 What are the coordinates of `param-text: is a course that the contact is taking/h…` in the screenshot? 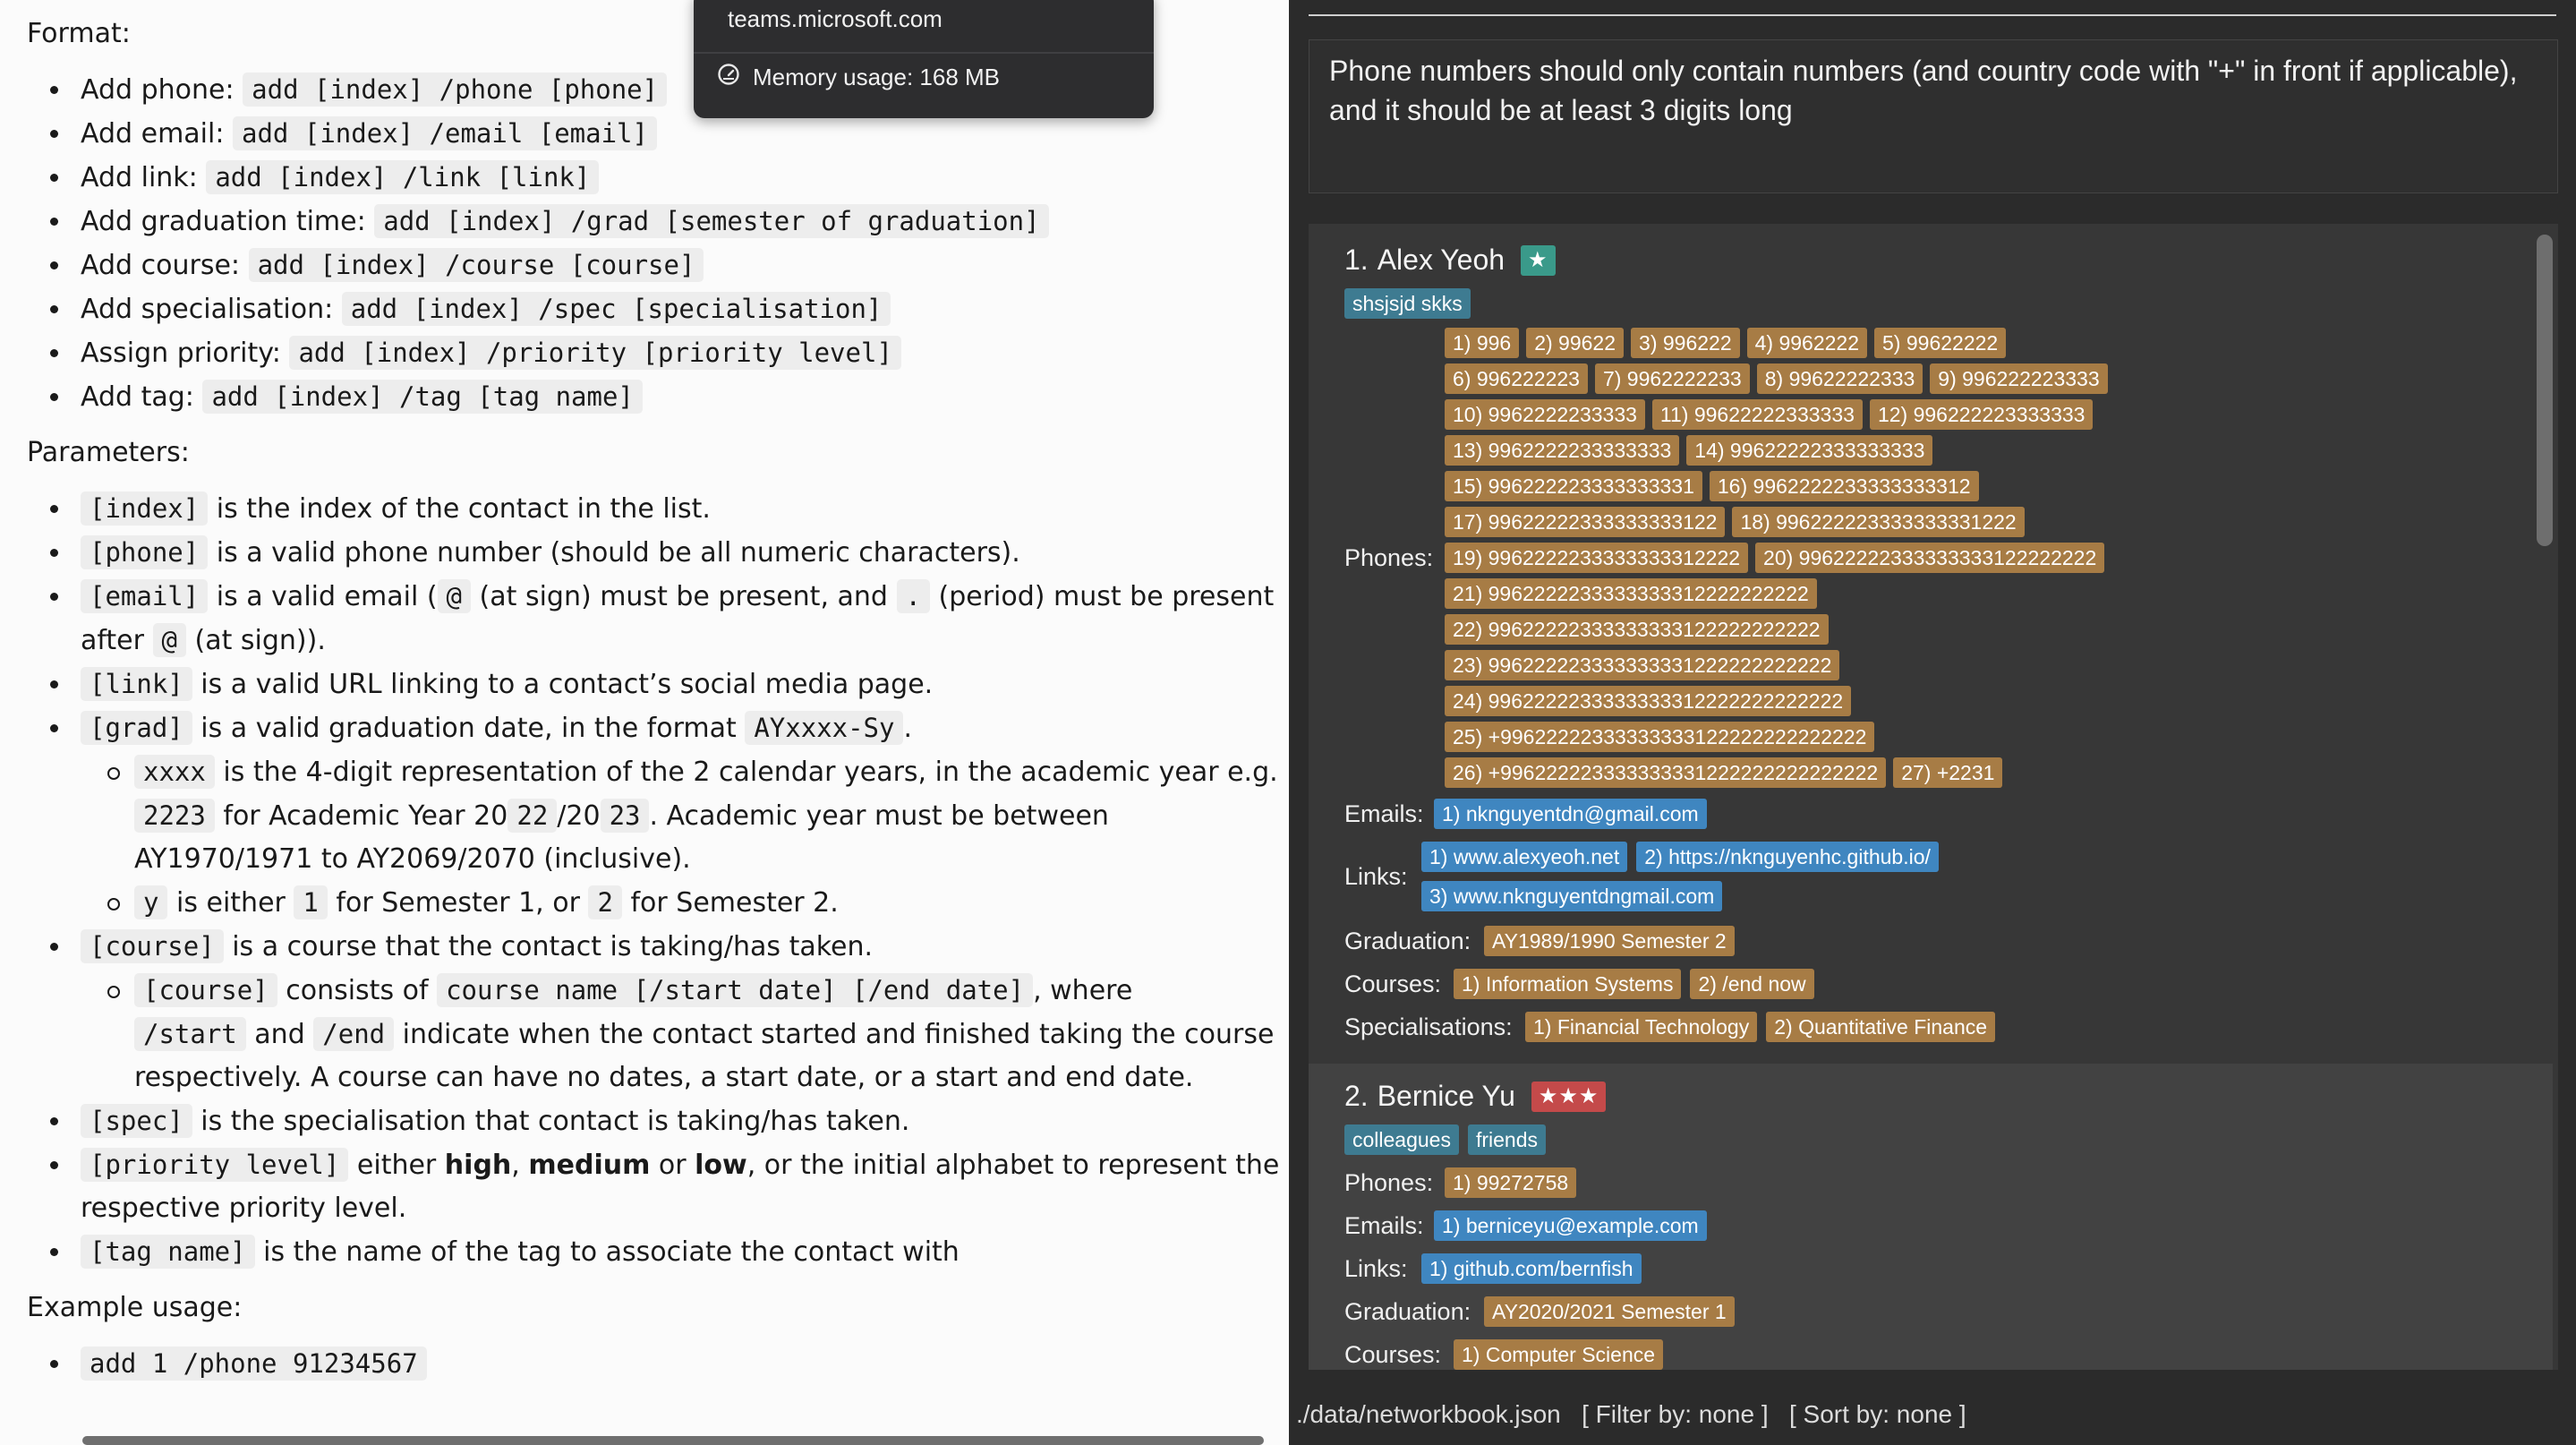 It's located at (548, 946).